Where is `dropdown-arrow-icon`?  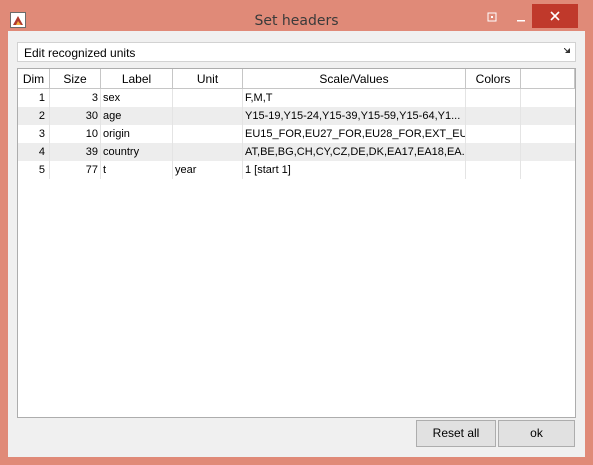 dropdown-arrow-icon is located at coordinates (567, 50).